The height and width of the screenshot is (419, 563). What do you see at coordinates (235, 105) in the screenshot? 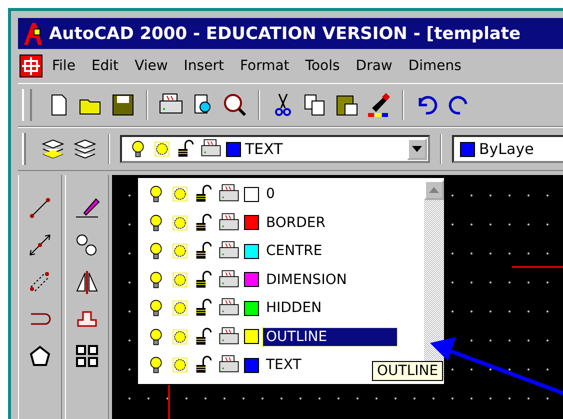
I see `spell-check-icon` at bounding box center [235, 105].